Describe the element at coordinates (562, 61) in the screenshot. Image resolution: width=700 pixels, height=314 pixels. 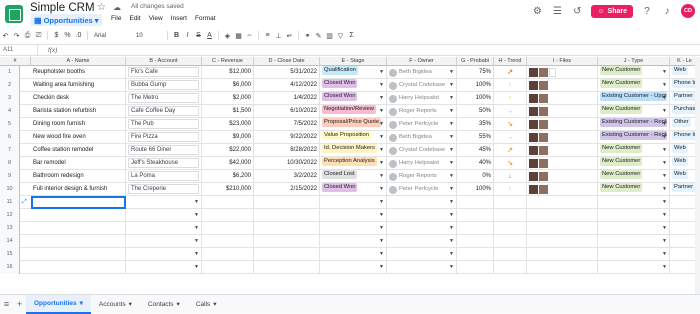
I see `column-header: I - Files` at that location.